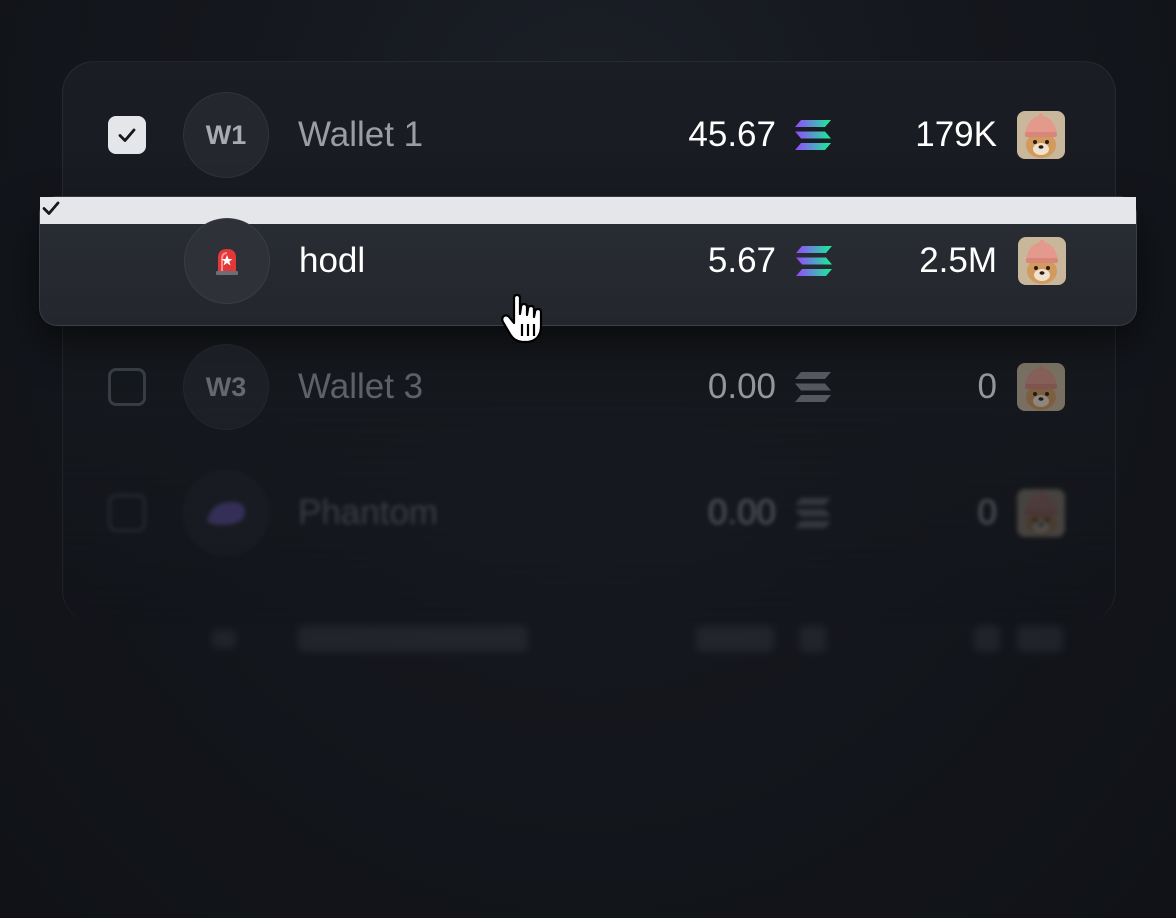 The image size is (1176, 918). Describe the element at coordinates (987, 639) in the screenshot. I see `token-balance-placeholder` at that location.